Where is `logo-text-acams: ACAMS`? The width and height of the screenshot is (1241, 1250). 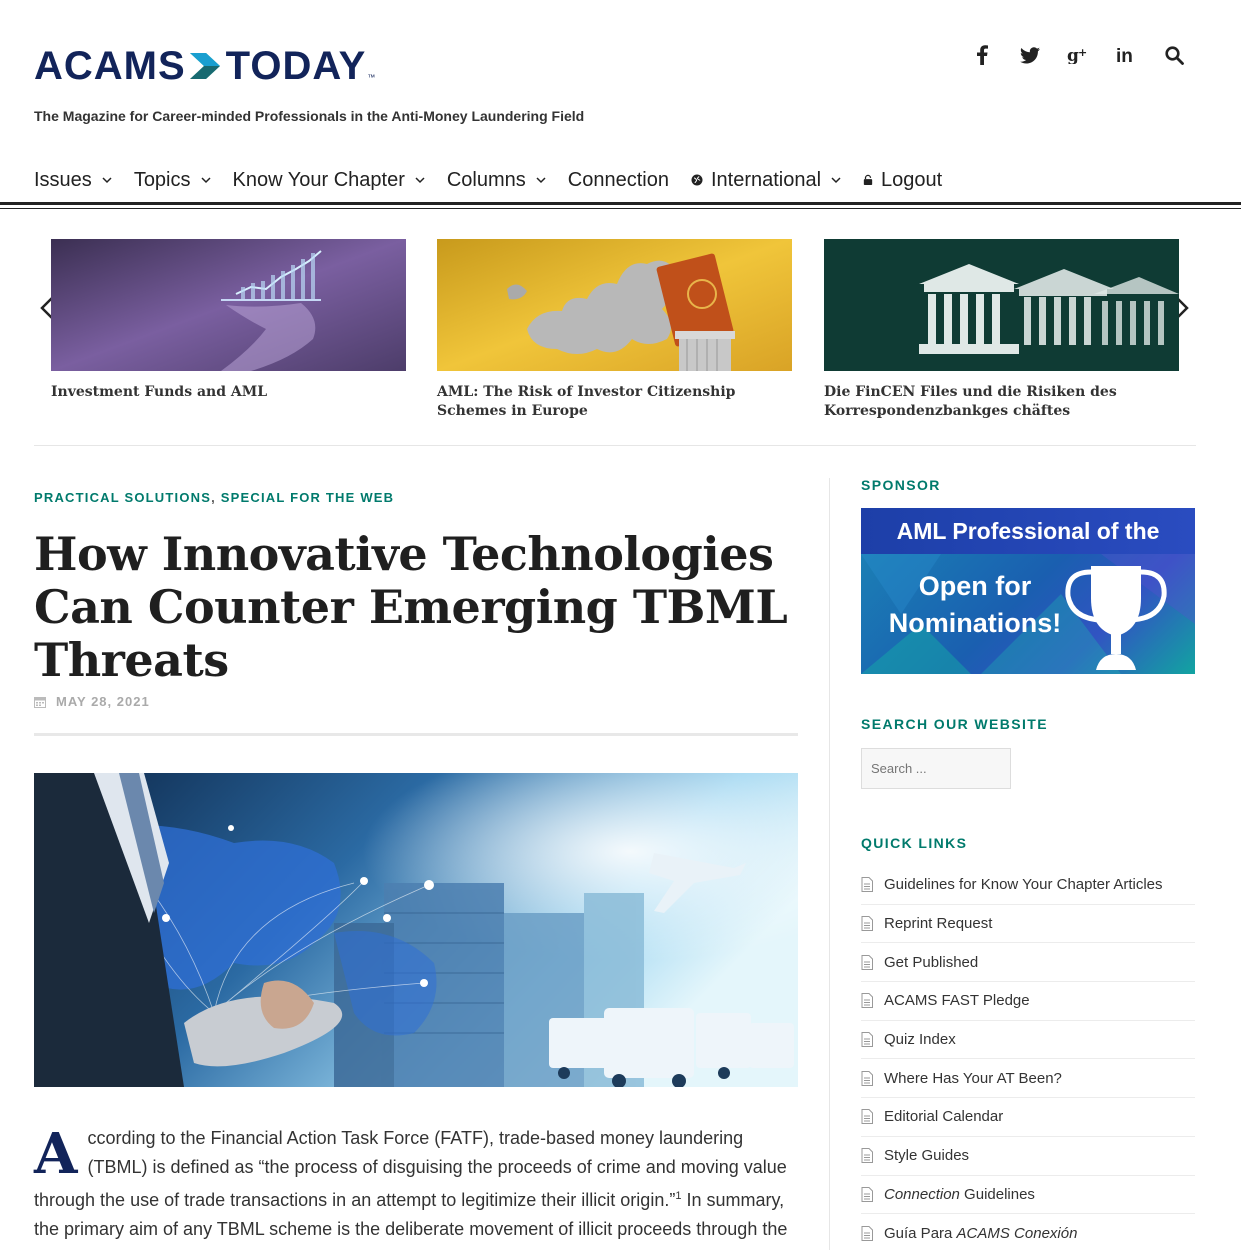 logo-text-acams: ACAMS is located at coordinates (110, 66).